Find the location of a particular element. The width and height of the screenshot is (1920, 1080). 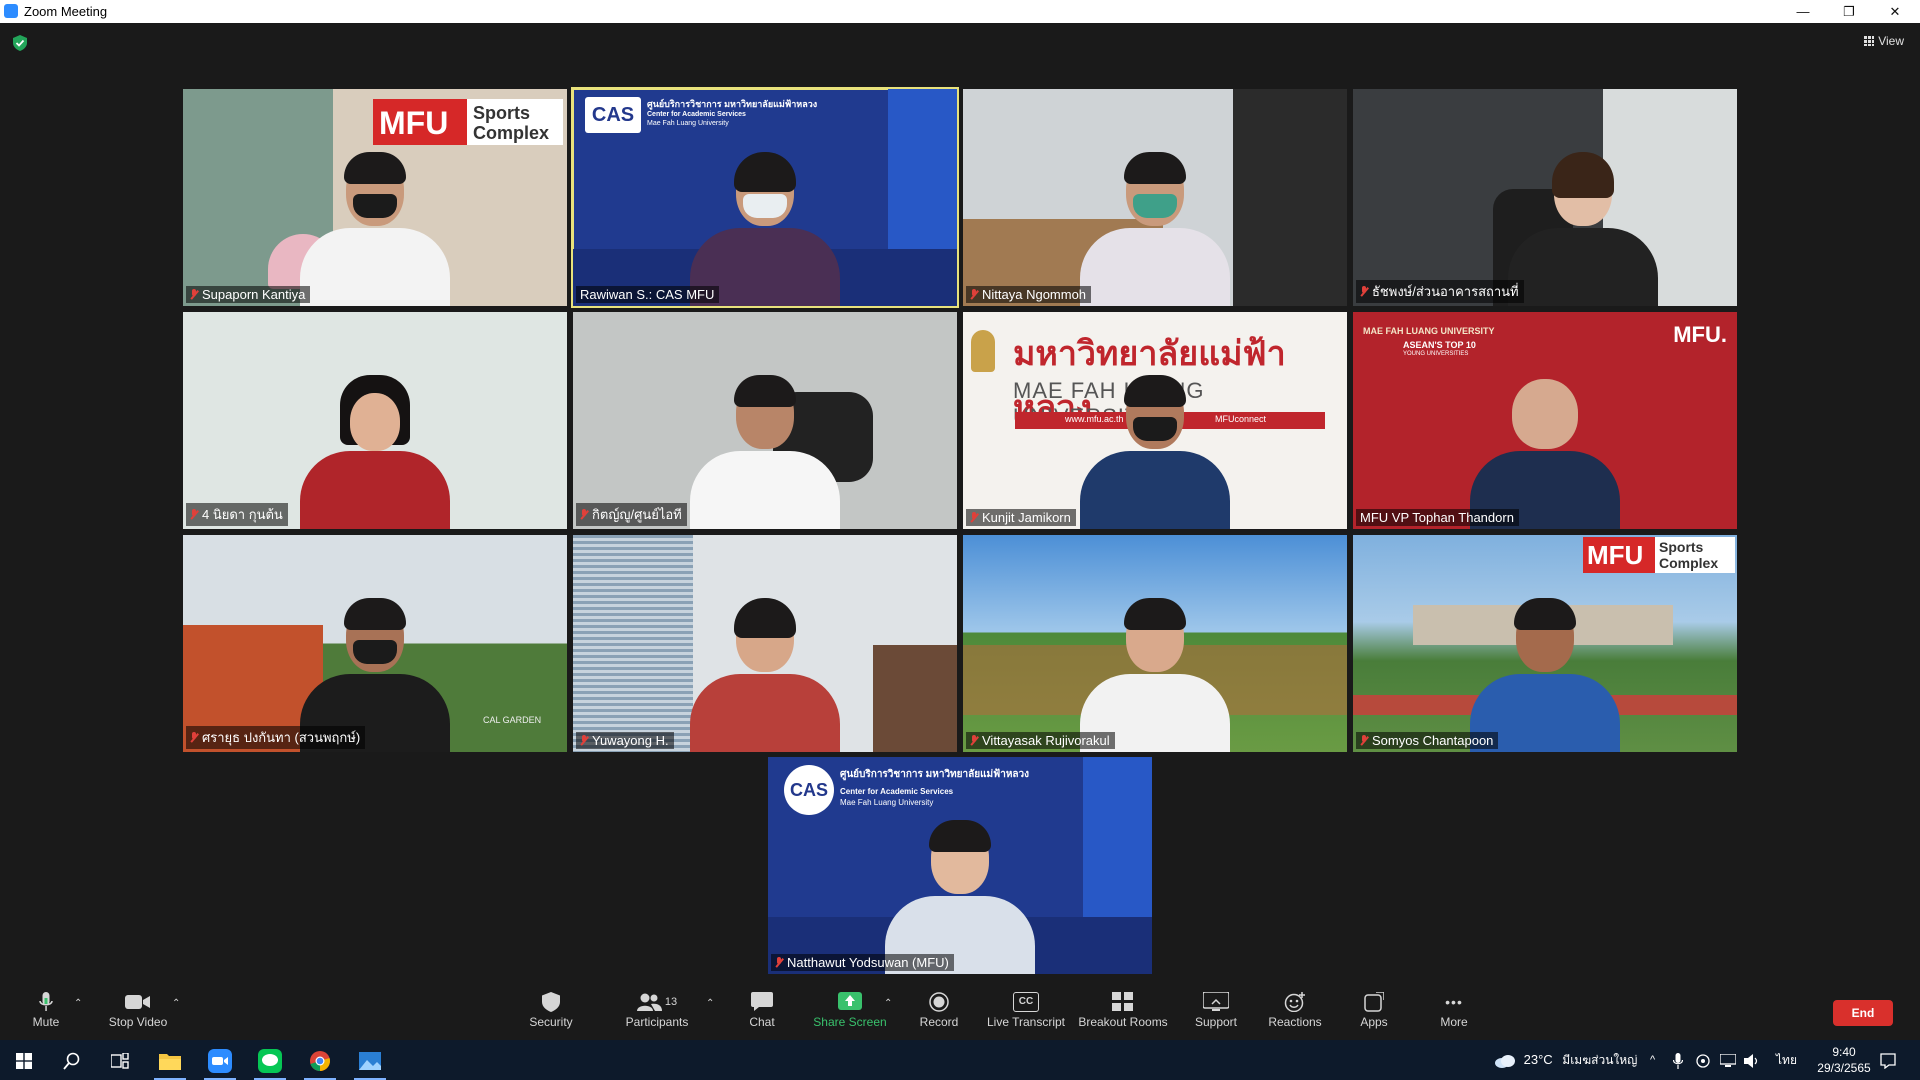

university-emblem is located at coordinates (983, 351).